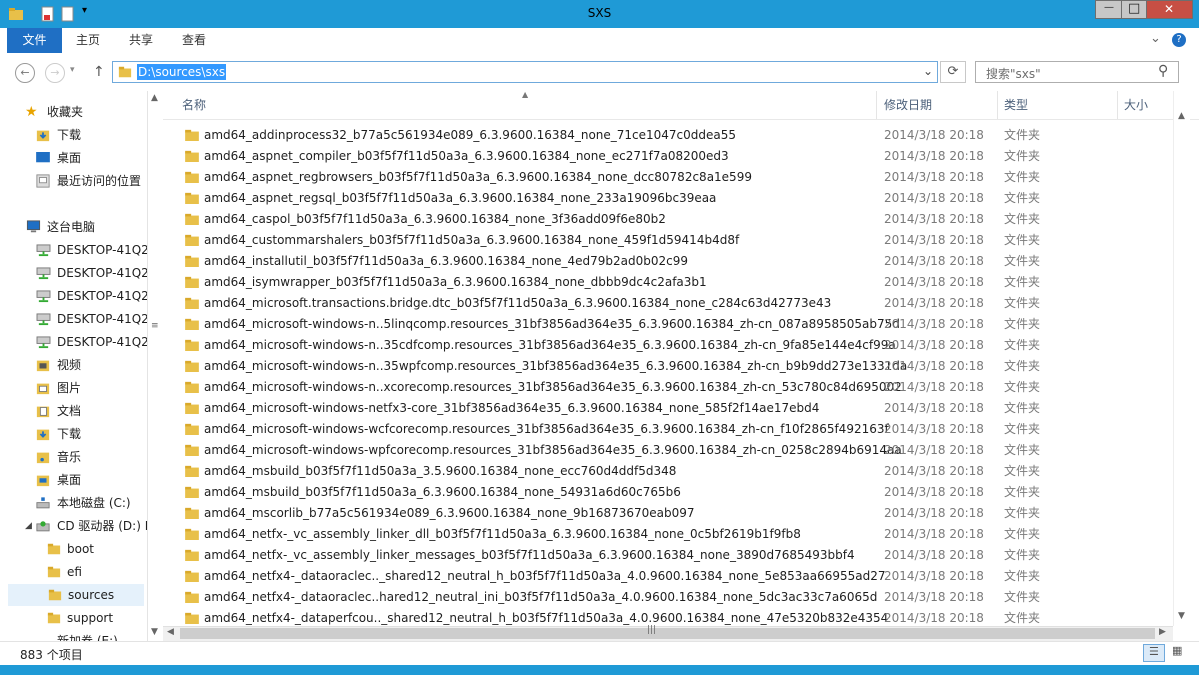  I want to click on close-button: ✕, so click(1169, 9).